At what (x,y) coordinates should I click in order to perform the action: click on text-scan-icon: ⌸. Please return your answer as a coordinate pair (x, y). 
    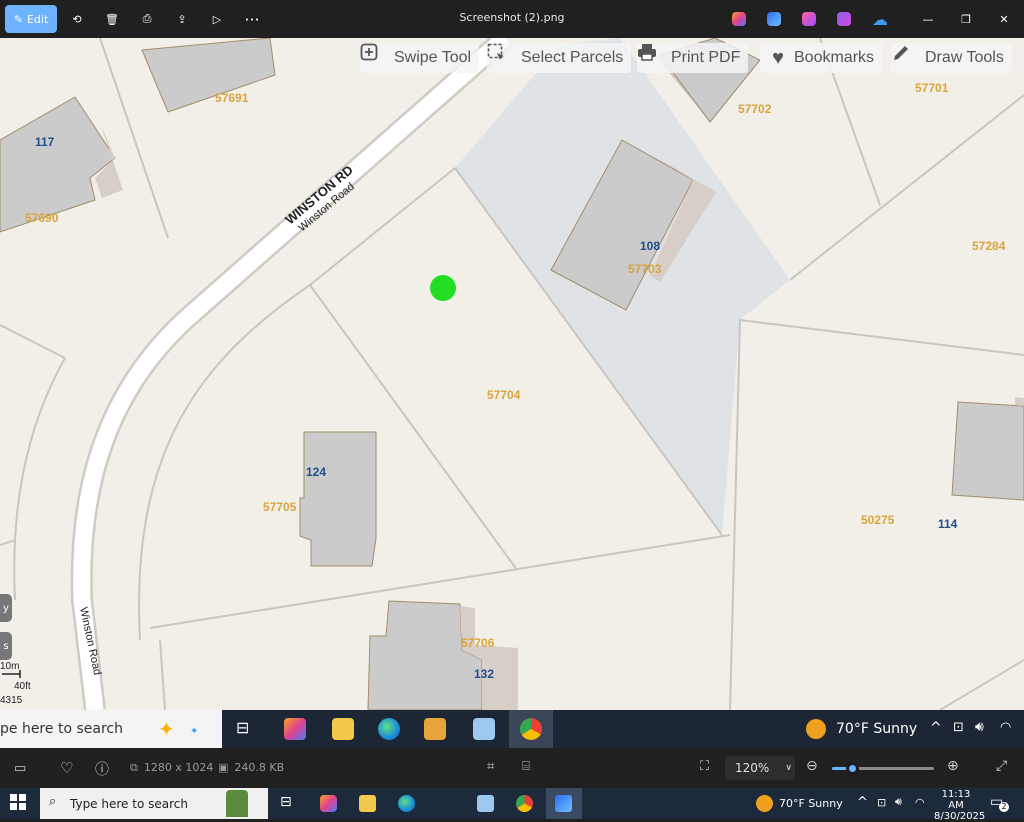
    Looking at the image, I should click on (526, 766).